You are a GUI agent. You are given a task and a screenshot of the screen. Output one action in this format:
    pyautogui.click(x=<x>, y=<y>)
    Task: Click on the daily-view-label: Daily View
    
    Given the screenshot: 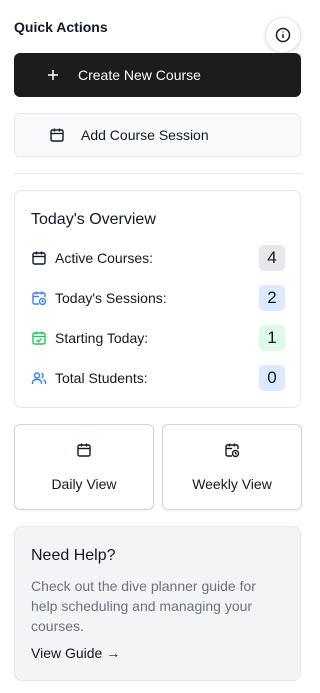 What is the action you would take?
    pyautogui.click(x=84, y=484)
    